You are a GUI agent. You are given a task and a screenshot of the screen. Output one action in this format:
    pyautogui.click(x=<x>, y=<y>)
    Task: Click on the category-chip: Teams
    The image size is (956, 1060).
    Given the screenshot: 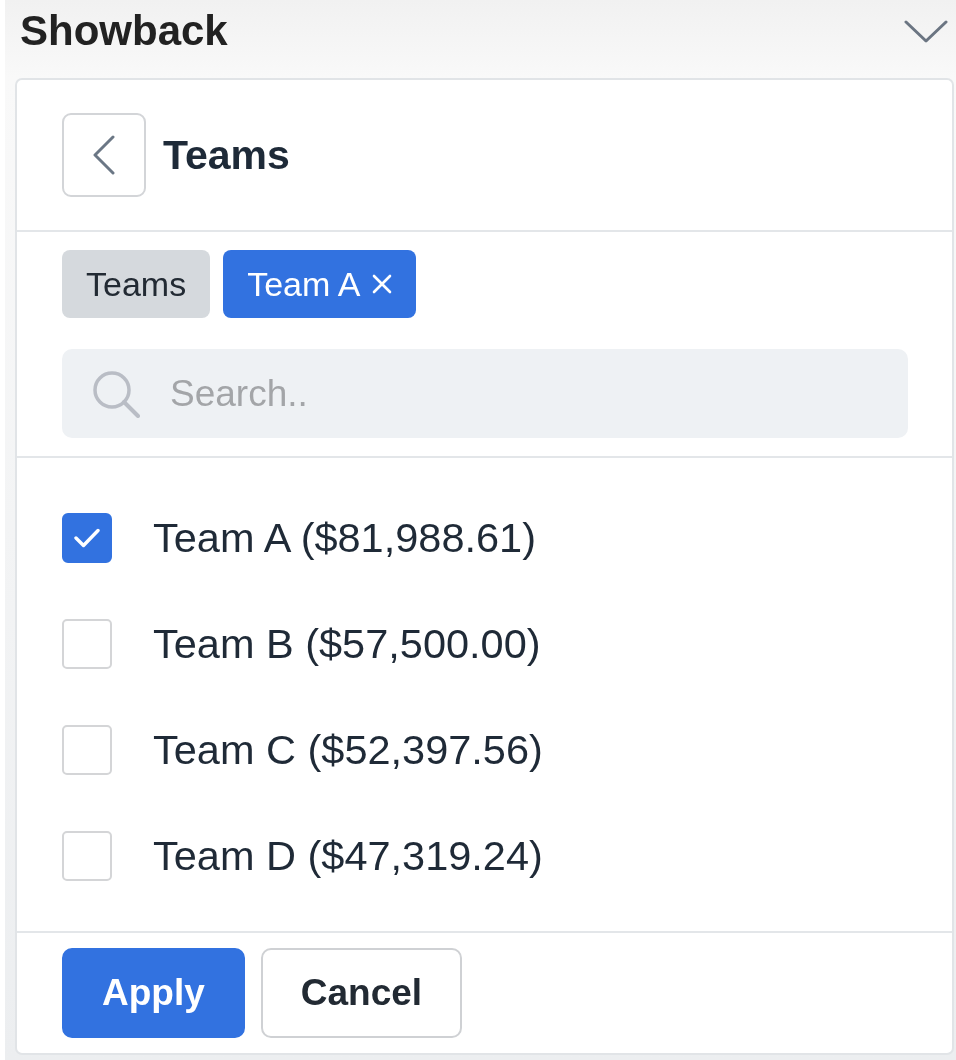 What is the action you would take?
    pyautogui.click(x=136, y=284)
    